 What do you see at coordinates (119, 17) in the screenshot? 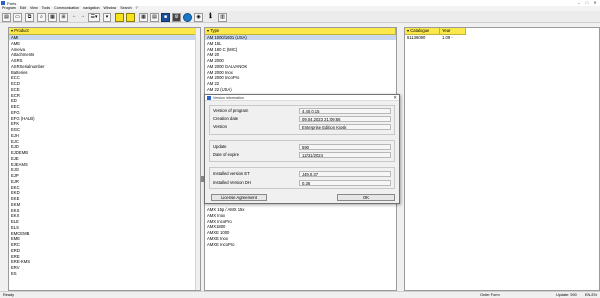
I see `cart-icon` at bounding box center [119, 17].